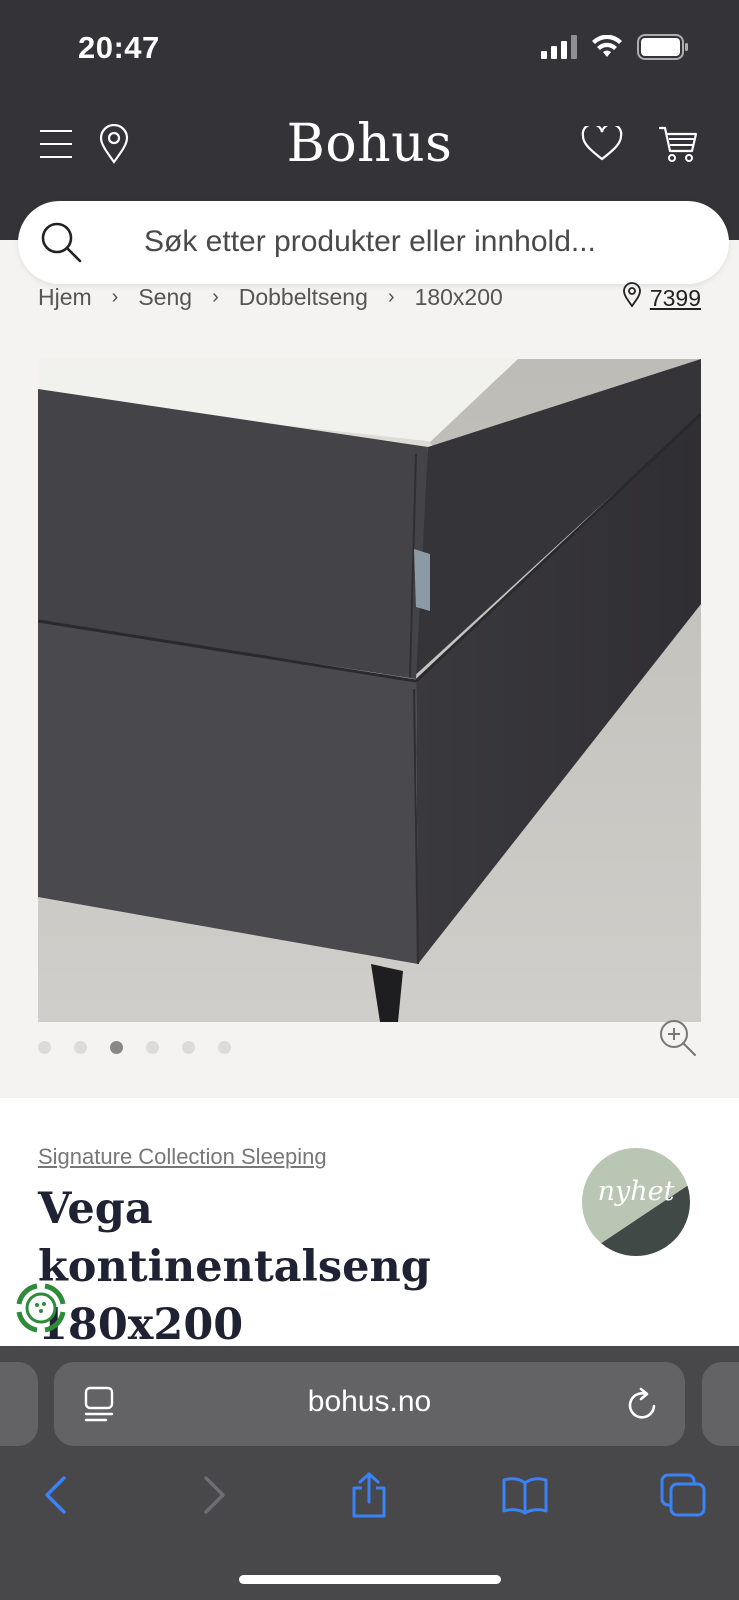  I want to click on loading-spinner-icon, so click(41, 1310).